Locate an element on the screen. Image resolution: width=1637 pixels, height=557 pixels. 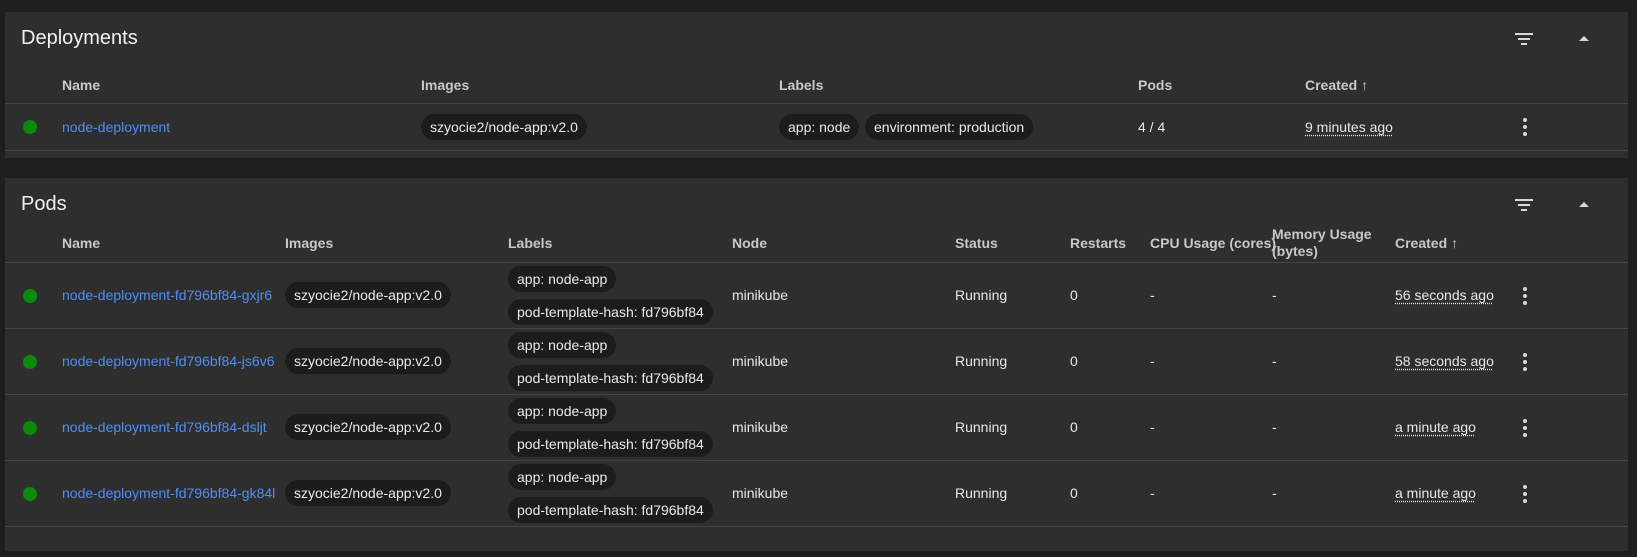
deployments-header: Deployments is located at coordinates (816, 39).